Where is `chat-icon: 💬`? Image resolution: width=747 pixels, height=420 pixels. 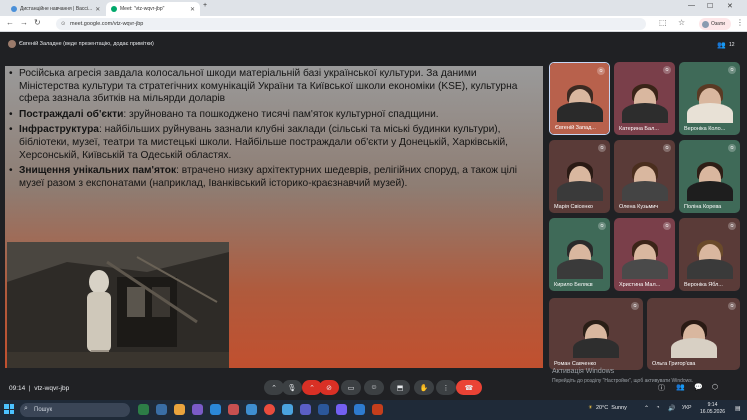
chat-icon: 💬 is located at coordinates (698, 387).